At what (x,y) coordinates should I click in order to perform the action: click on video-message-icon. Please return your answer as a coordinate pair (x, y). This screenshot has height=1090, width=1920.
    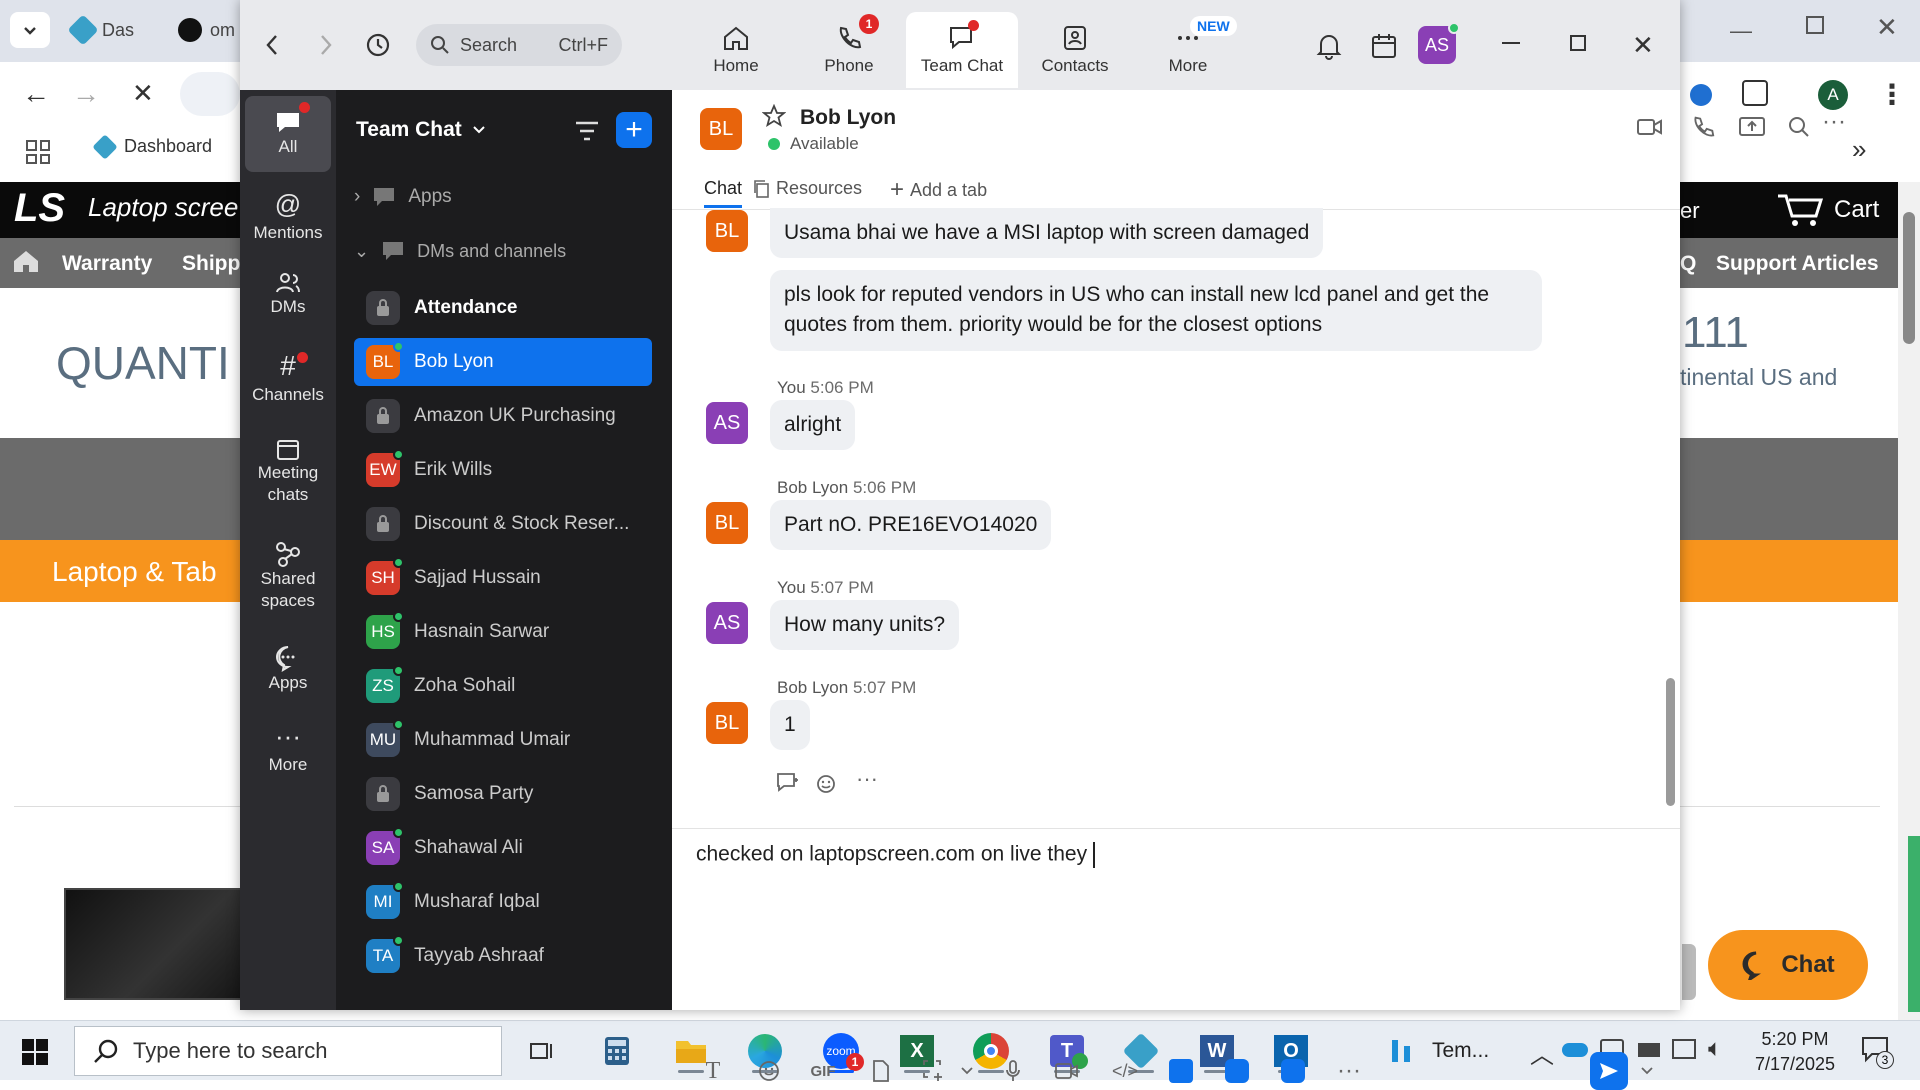
    Looking at the image, I should click on (1067, 1071).